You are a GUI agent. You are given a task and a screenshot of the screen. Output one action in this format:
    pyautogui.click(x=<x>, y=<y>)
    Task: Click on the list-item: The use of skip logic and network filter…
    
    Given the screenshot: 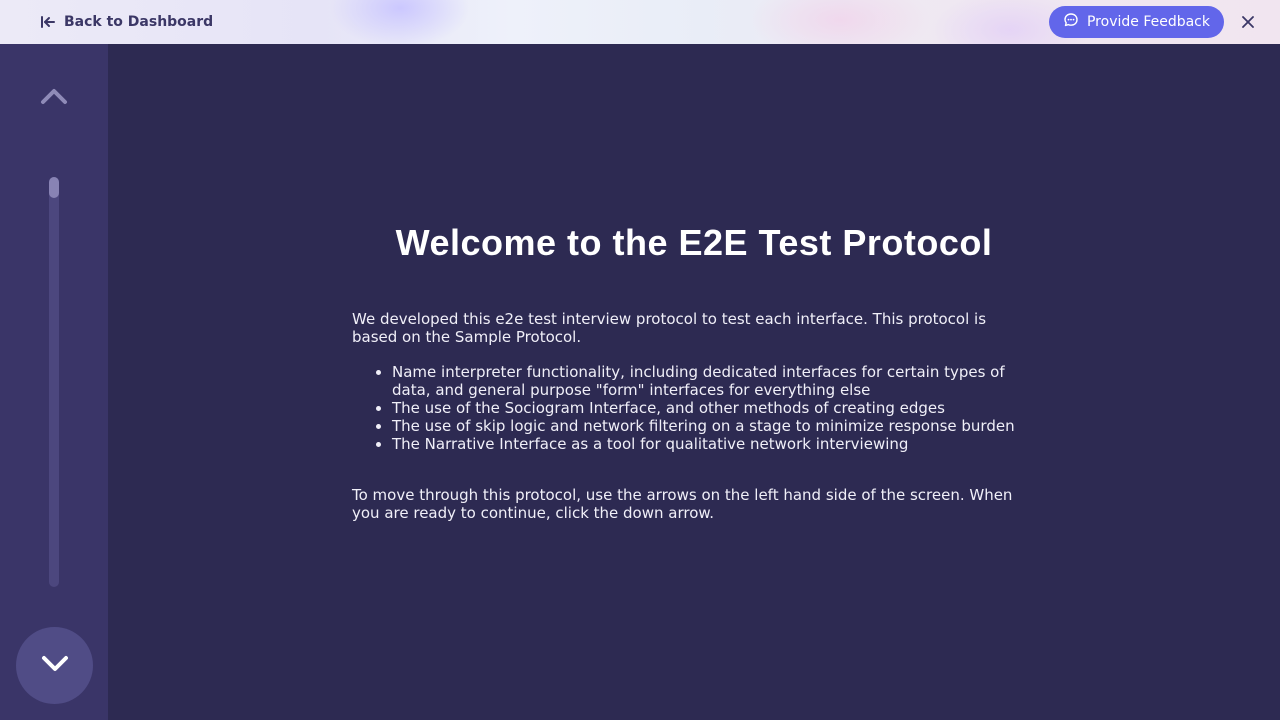 What is the action you would take?
    pyautogui.click(x=714, y=426)
    